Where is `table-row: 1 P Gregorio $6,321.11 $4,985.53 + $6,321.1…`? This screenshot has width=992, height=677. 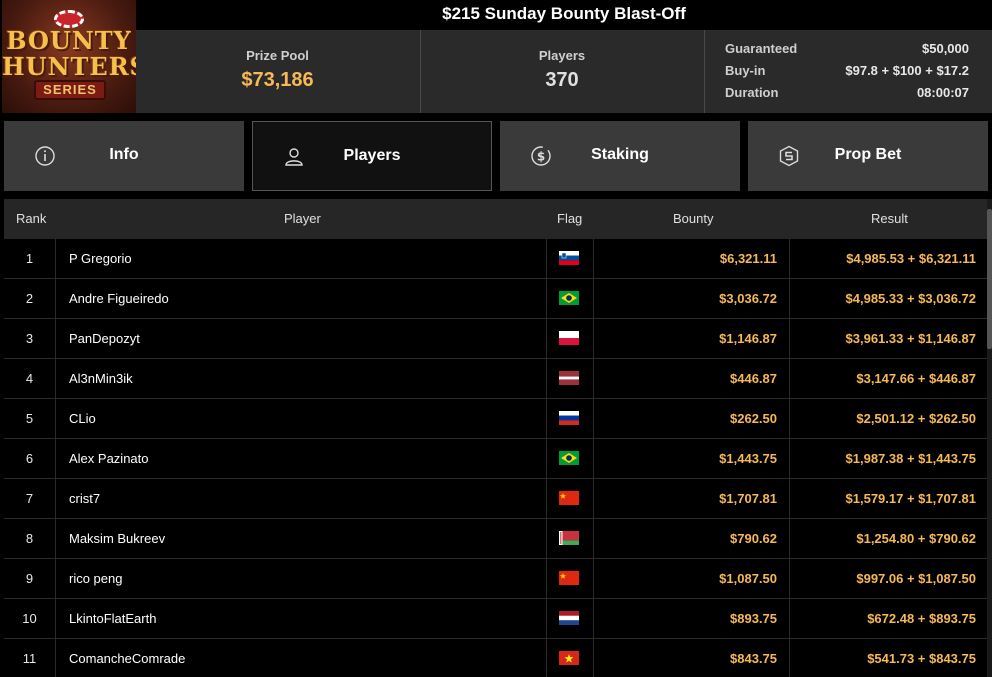 table-row: 1 P Gregorio $6,321.11 $4,985.53 + $6,321.1… is located at coordinates (495, 259).